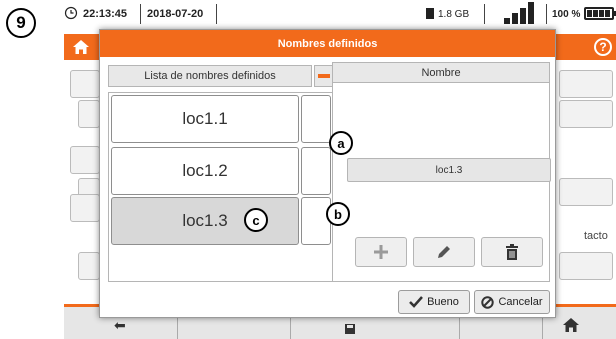 This screenshot has width=616, height=339. I want to click on trash-icon, so click(512, 252).